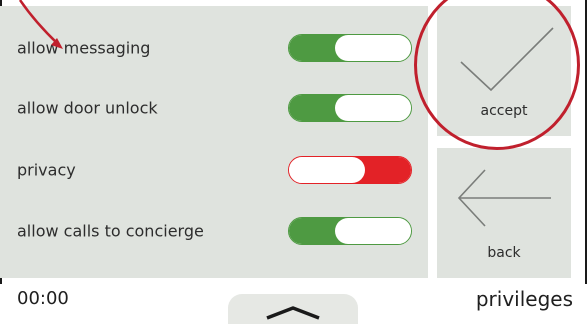 Image resolution: width=587 pixels, height=324 pixels. Describe the element at coordinates (507, 59) in the screenshot. I see `checkmark-icon` at that location.